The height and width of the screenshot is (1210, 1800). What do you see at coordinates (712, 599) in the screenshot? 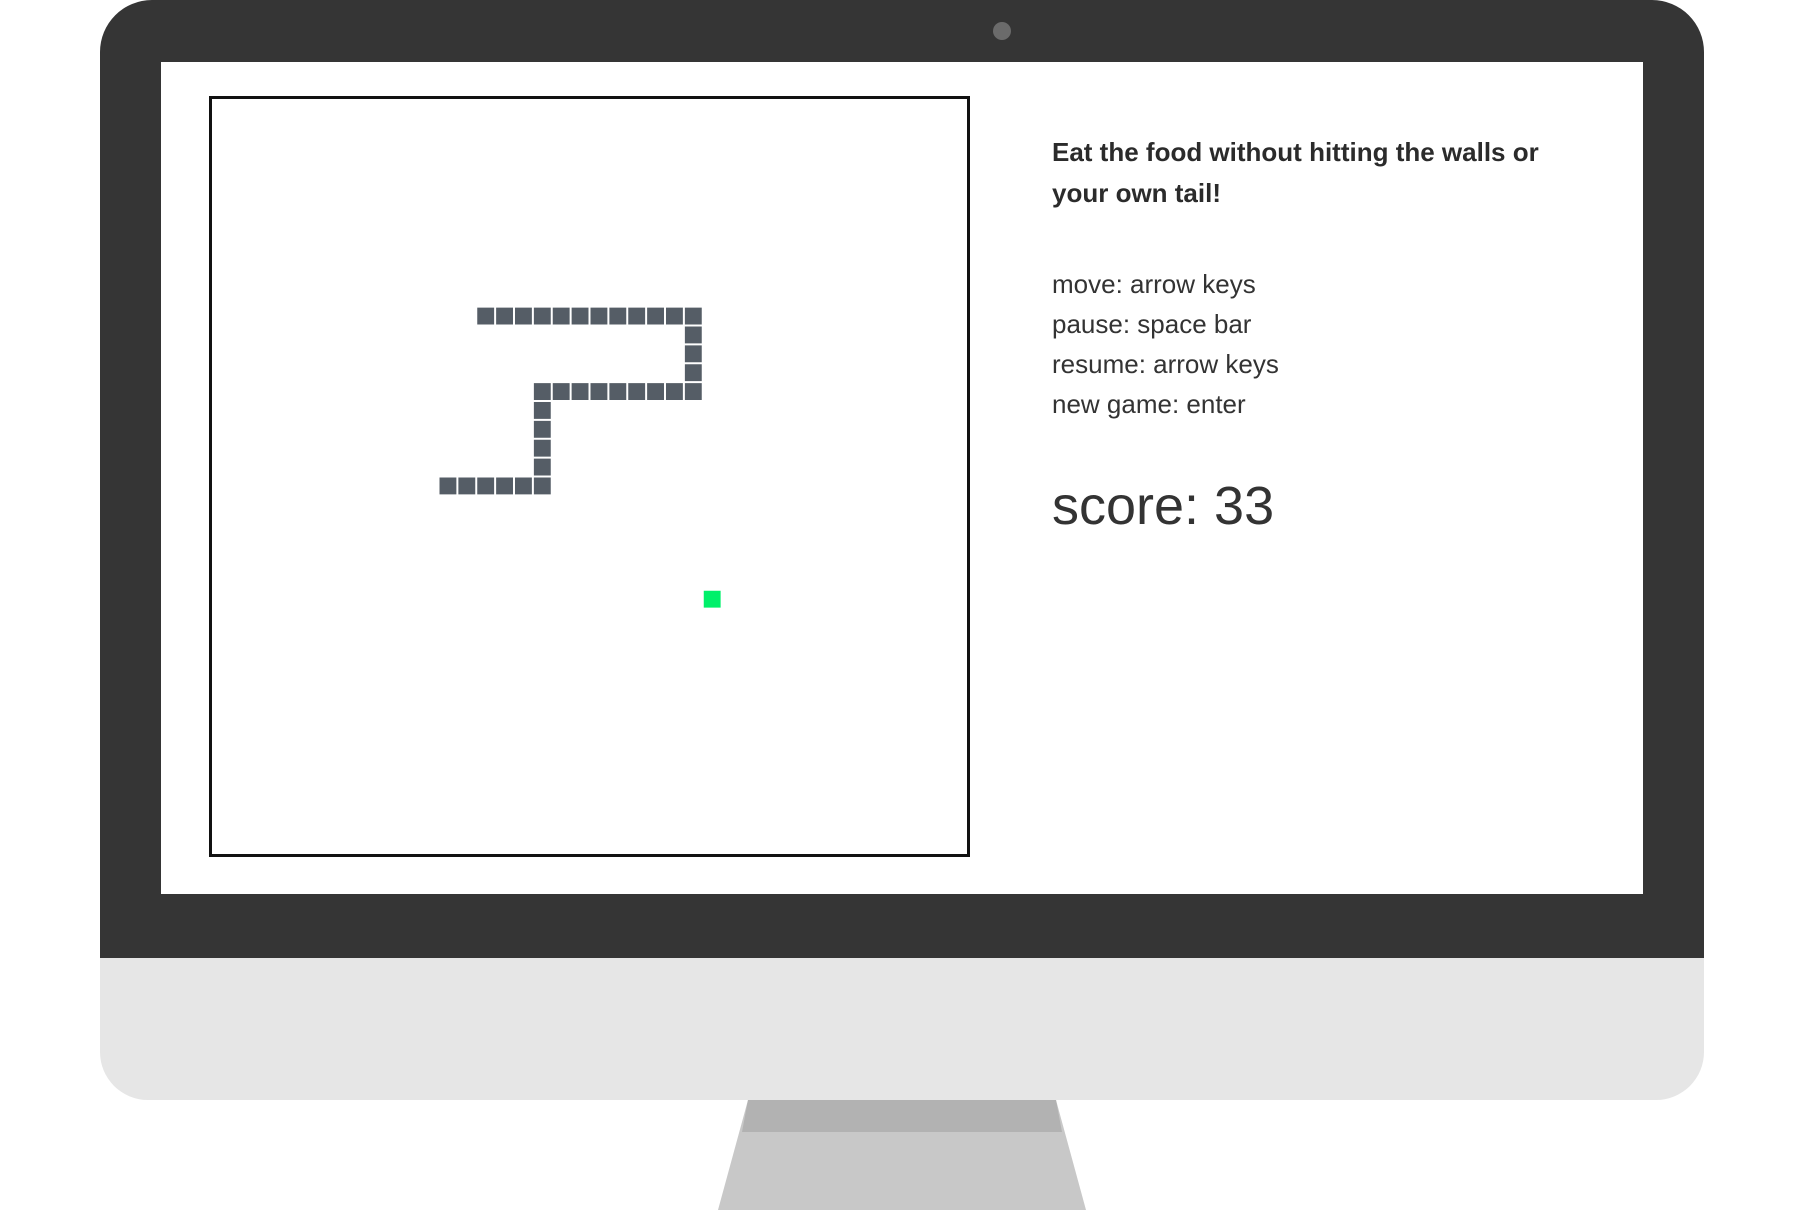
I see `food-pellet` at bounding box center [712, 599].